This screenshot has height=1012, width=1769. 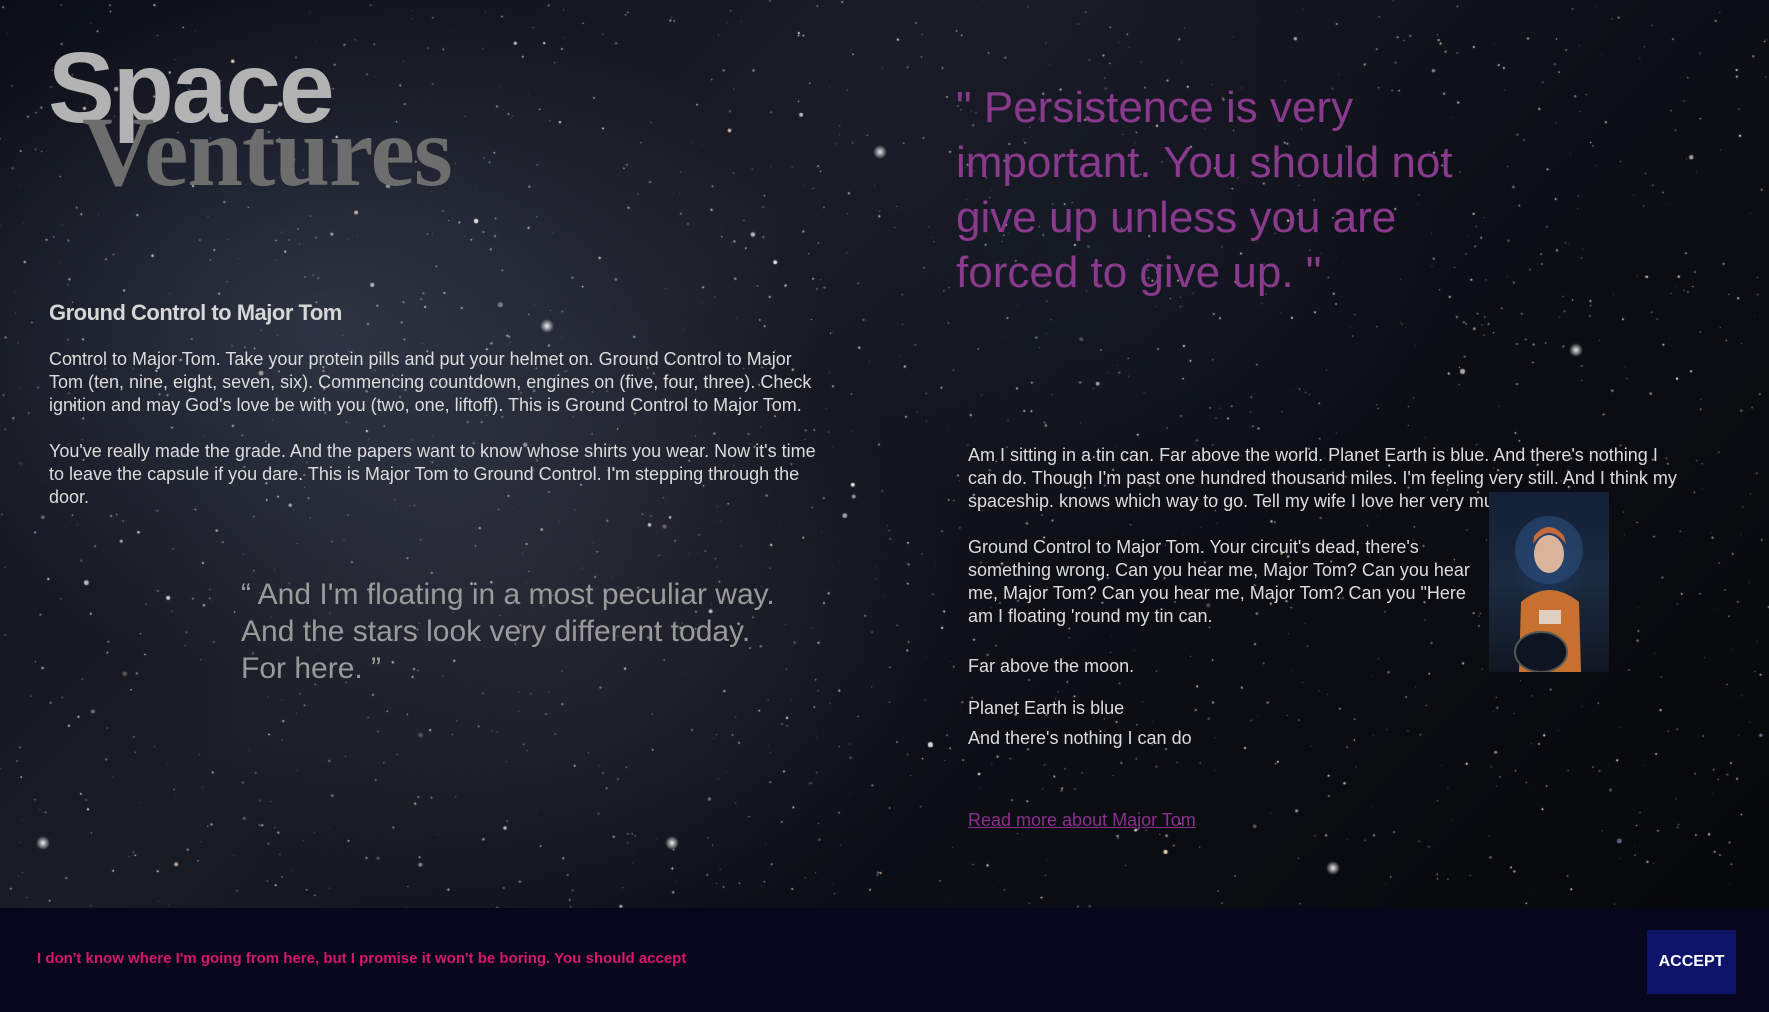 I want to click on section-heading: Ground Control to Major Tom, so click(x=195, y=312).